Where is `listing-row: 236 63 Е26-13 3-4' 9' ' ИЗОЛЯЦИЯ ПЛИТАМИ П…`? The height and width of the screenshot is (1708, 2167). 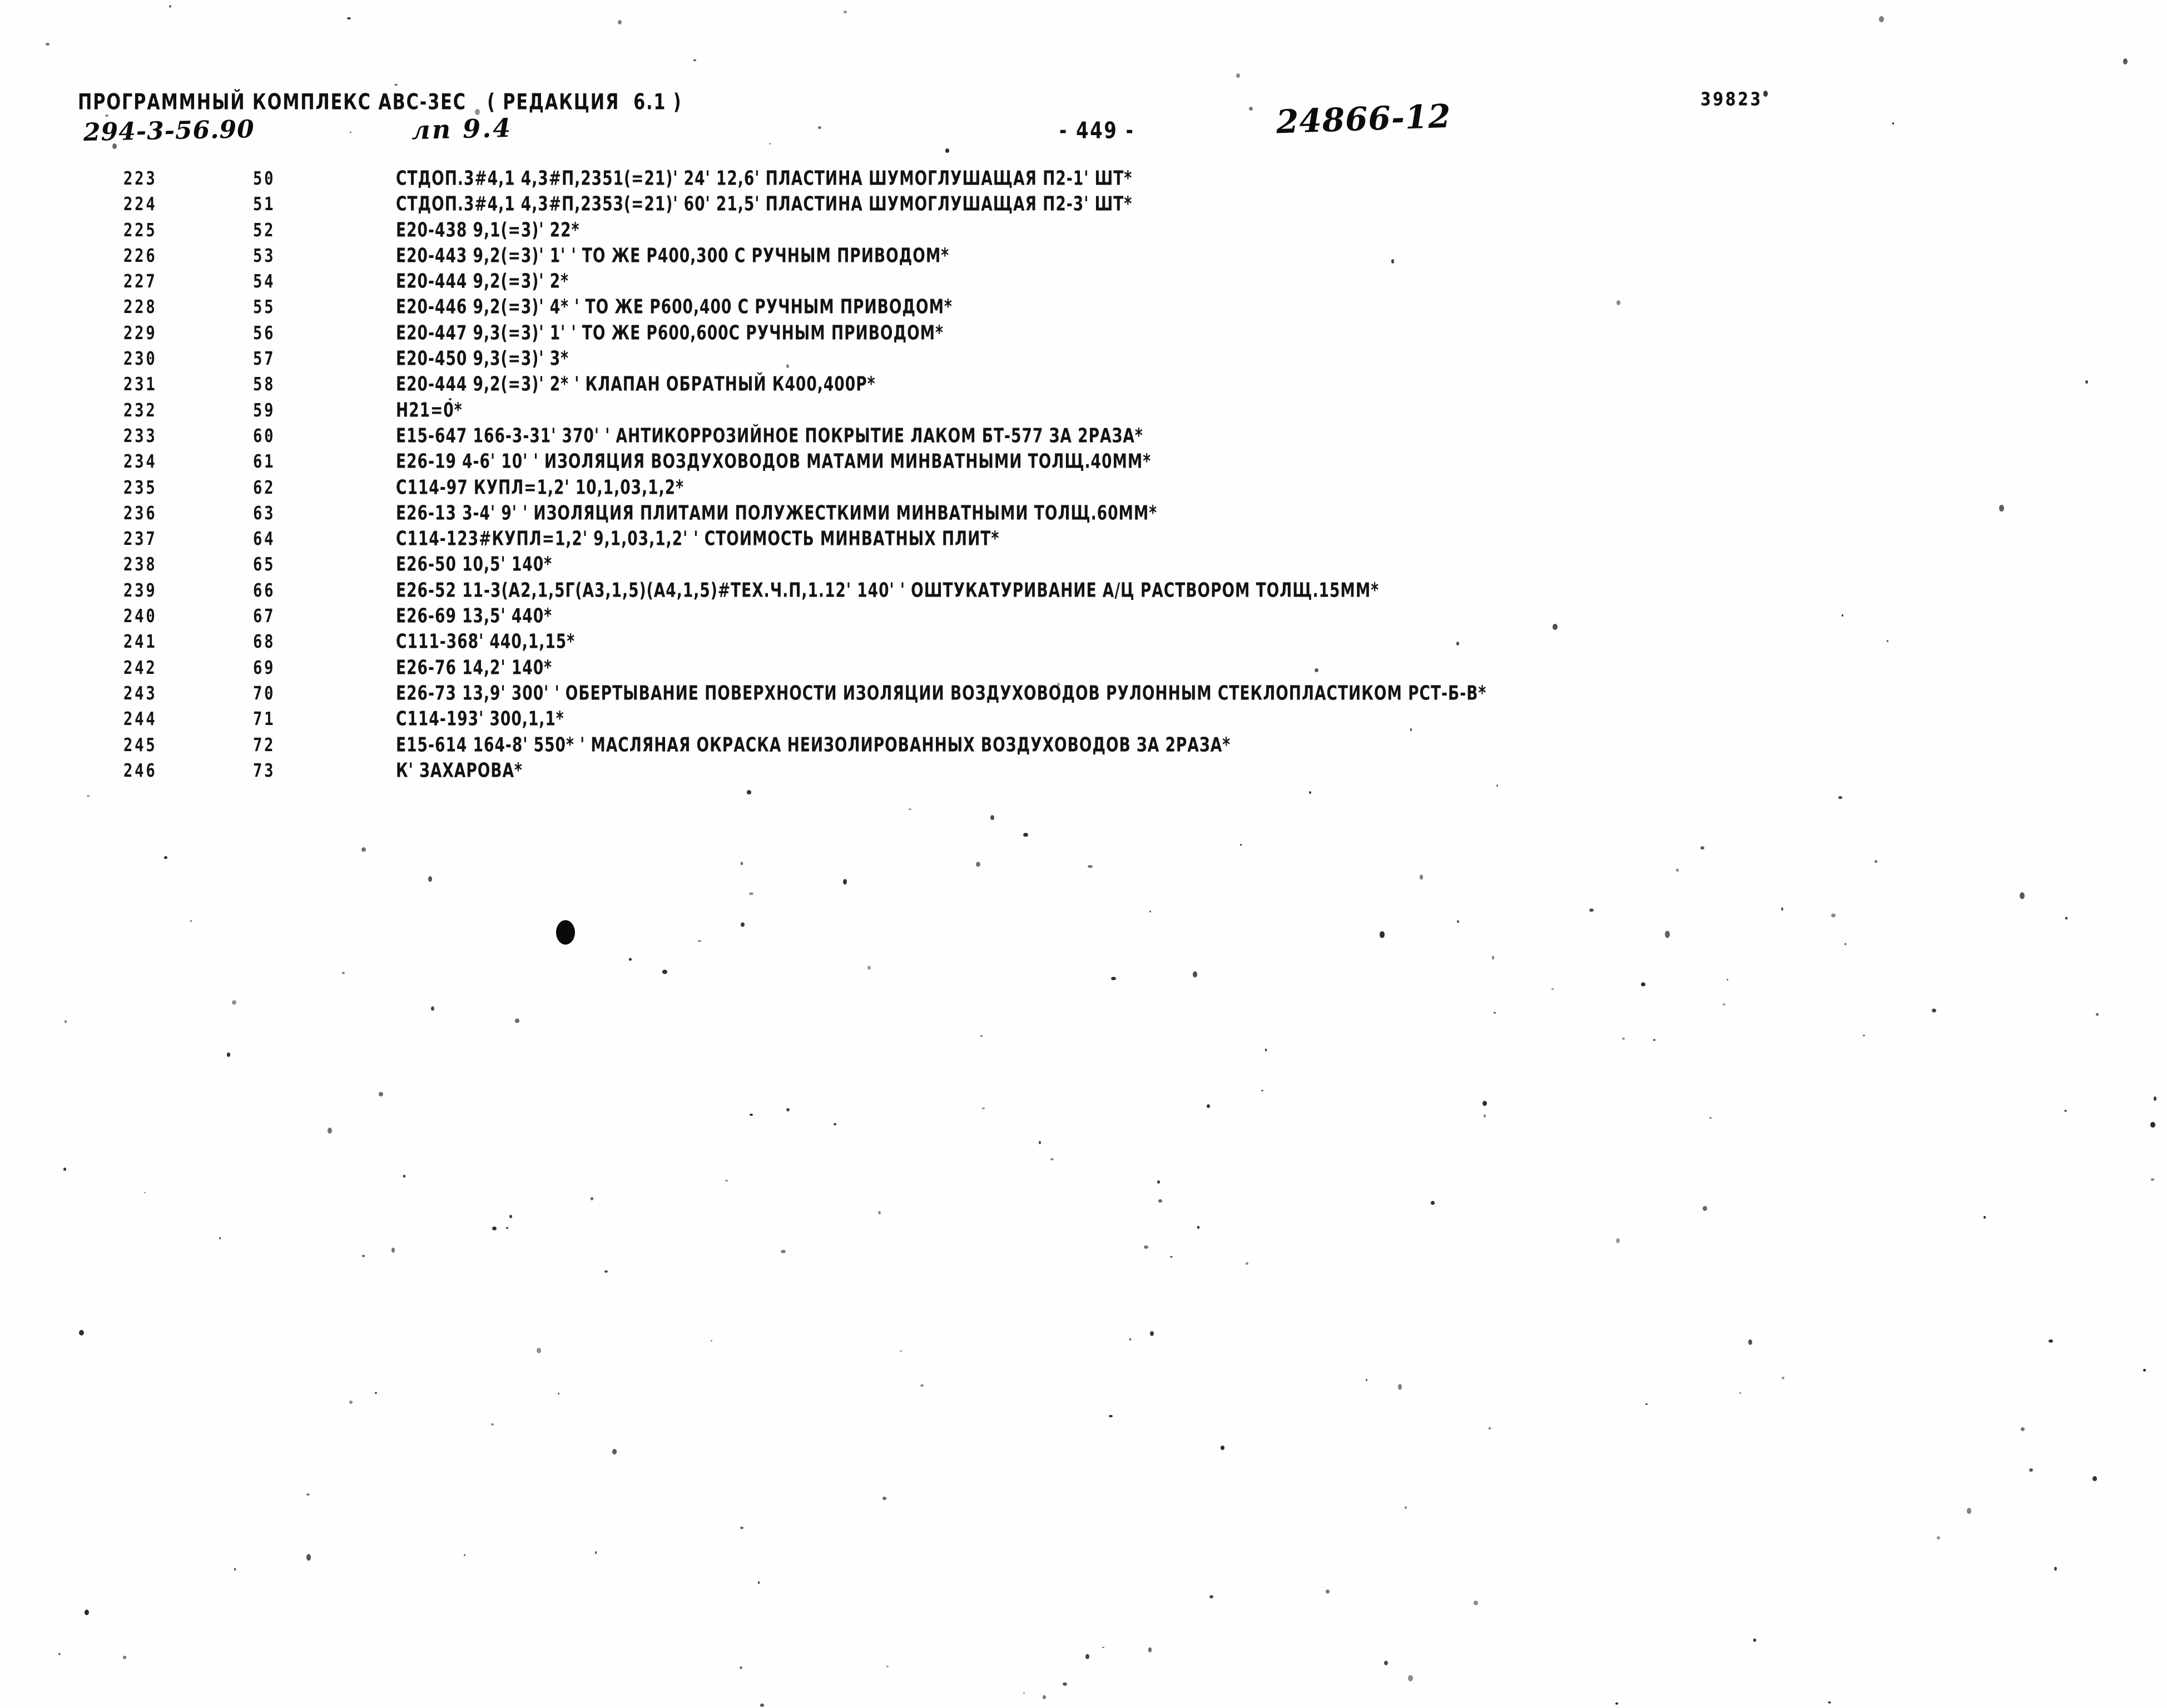
listing-row: 236 63 Е26-13 3-4' 9' ' ИЗОЛЯЦИЯ ПЛИТАМИ П… is located at coordinates (1083, 514).